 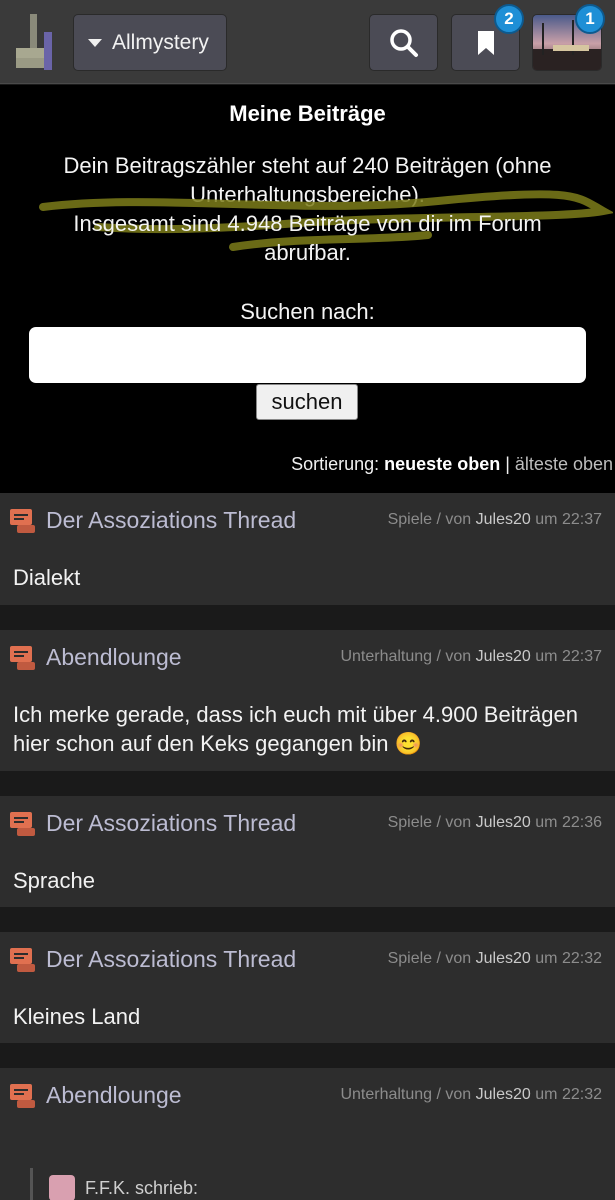 I want to click on sort-oldest-first: älteste oben, so click(x=564, y=464).